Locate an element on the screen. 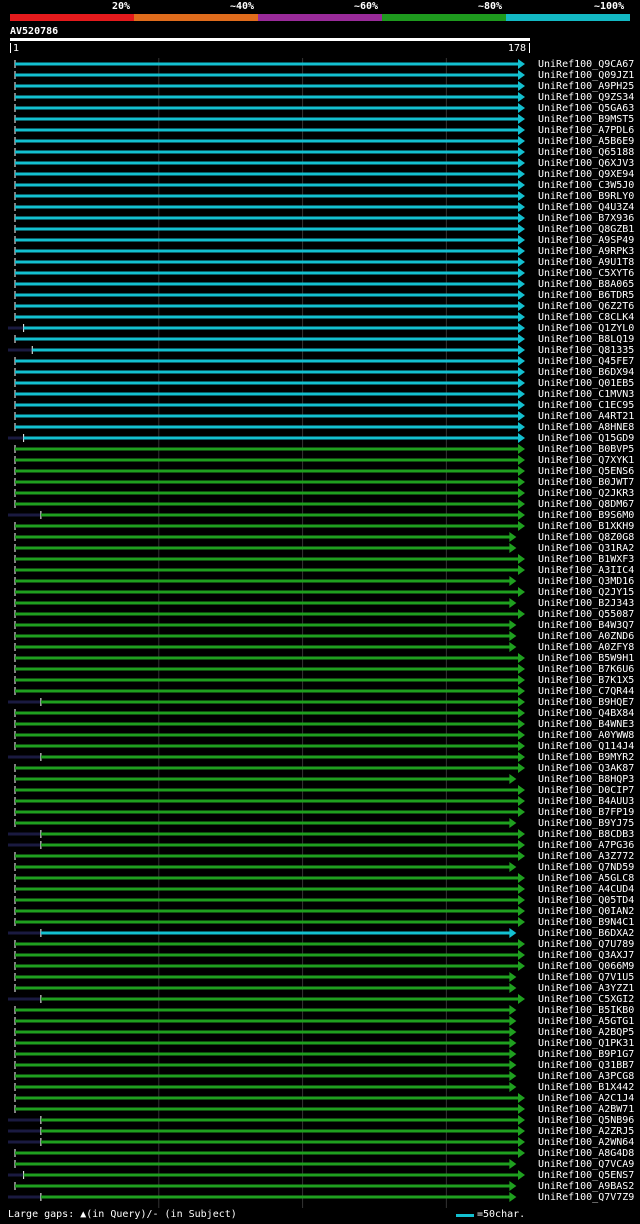 Image resolution: width=640 pixels, height=1224 pixels. hit-label: UniRef100_B6DXA2 is located at coordinates (586, 933).